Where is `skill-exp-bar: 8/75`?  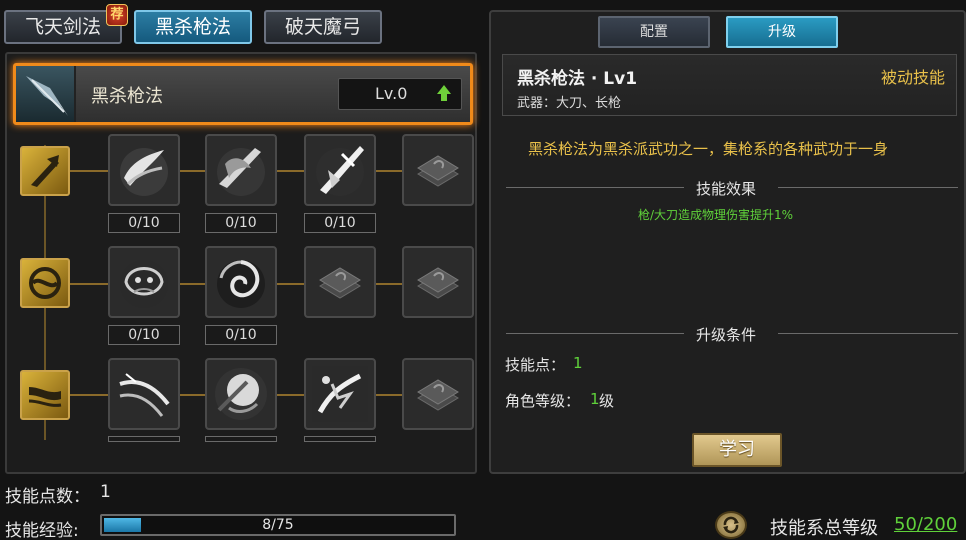 skill-exp-bar: 8/75 is located at coordinates (278, 525).